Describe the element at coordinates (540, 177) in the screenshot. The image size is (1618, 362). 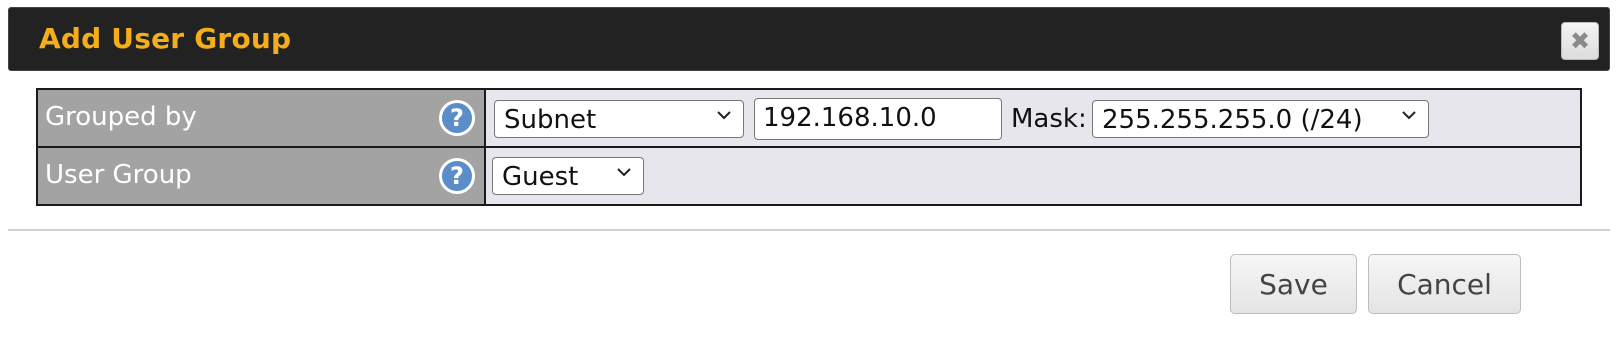
I see `user-group-value: Guest` at that location.